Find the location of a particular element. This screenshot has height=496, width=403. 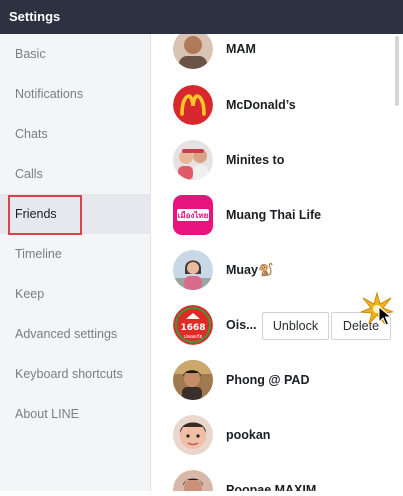

muang-thai-logo-text: เมืองไทย is located at coordinates (193, 215).